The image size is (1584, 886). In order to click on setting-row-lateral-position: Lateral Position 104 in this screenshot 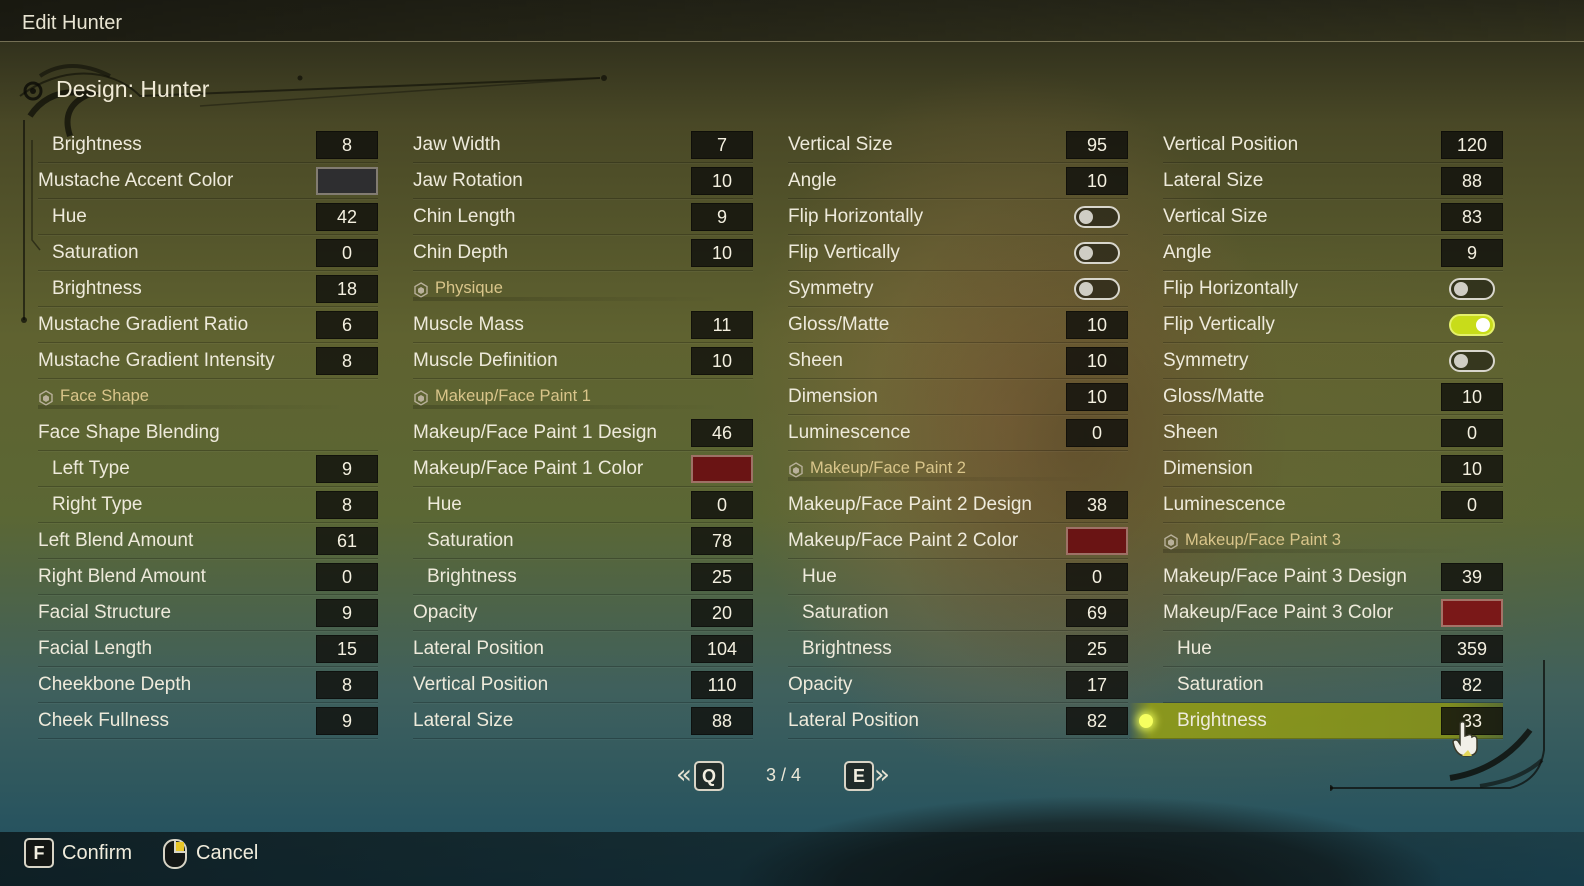, I will do `click(583, 649)`.